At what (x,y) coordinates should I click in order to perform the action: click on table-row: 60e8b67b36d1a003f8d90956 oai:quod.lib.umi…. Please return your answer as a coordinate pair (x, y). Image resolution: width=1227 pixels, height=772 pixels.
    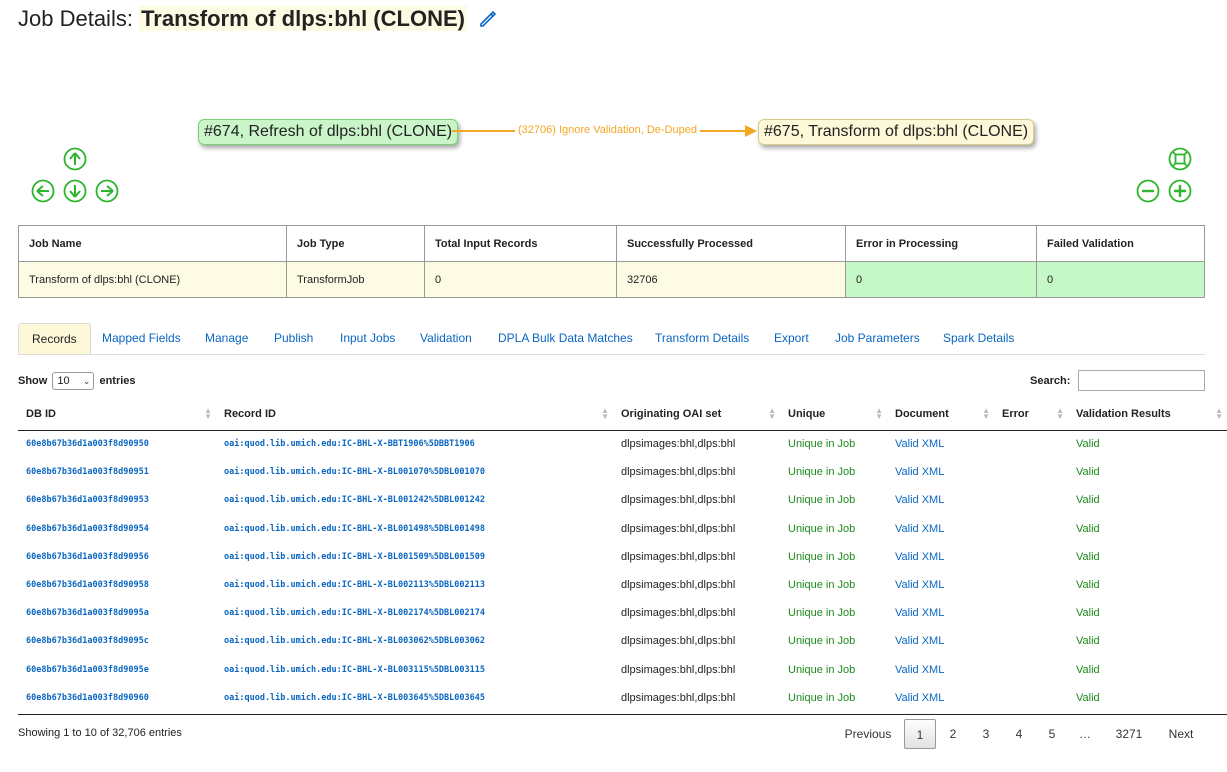
    Looking at the image, I should click on (622, 557).